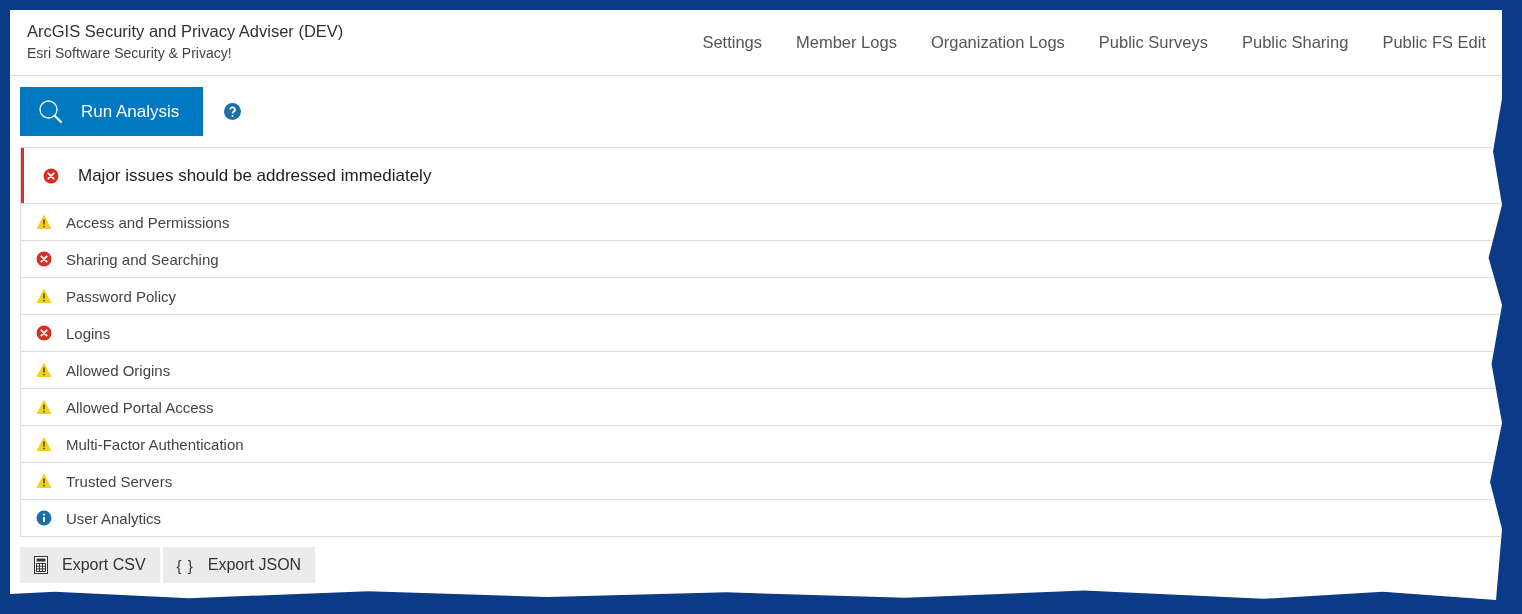  What do you see at coordinates (111, 111) in the screenshot?
I see `run-analysis-button: Run Analysis` at bounding box center [111, 111].